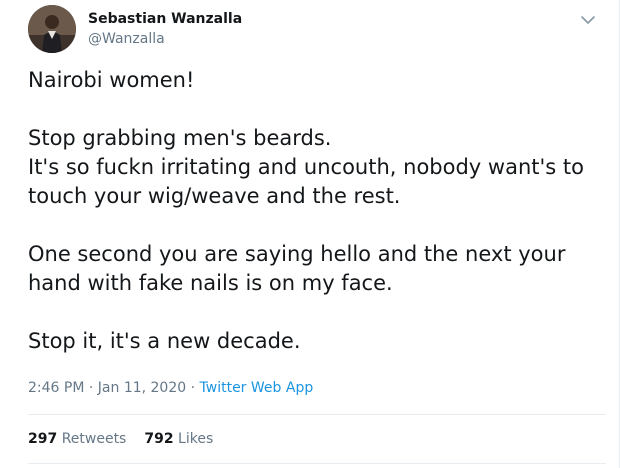 This screenshot has width=620, height=468. I want to click on likes-count: 792, so click(159, 439).